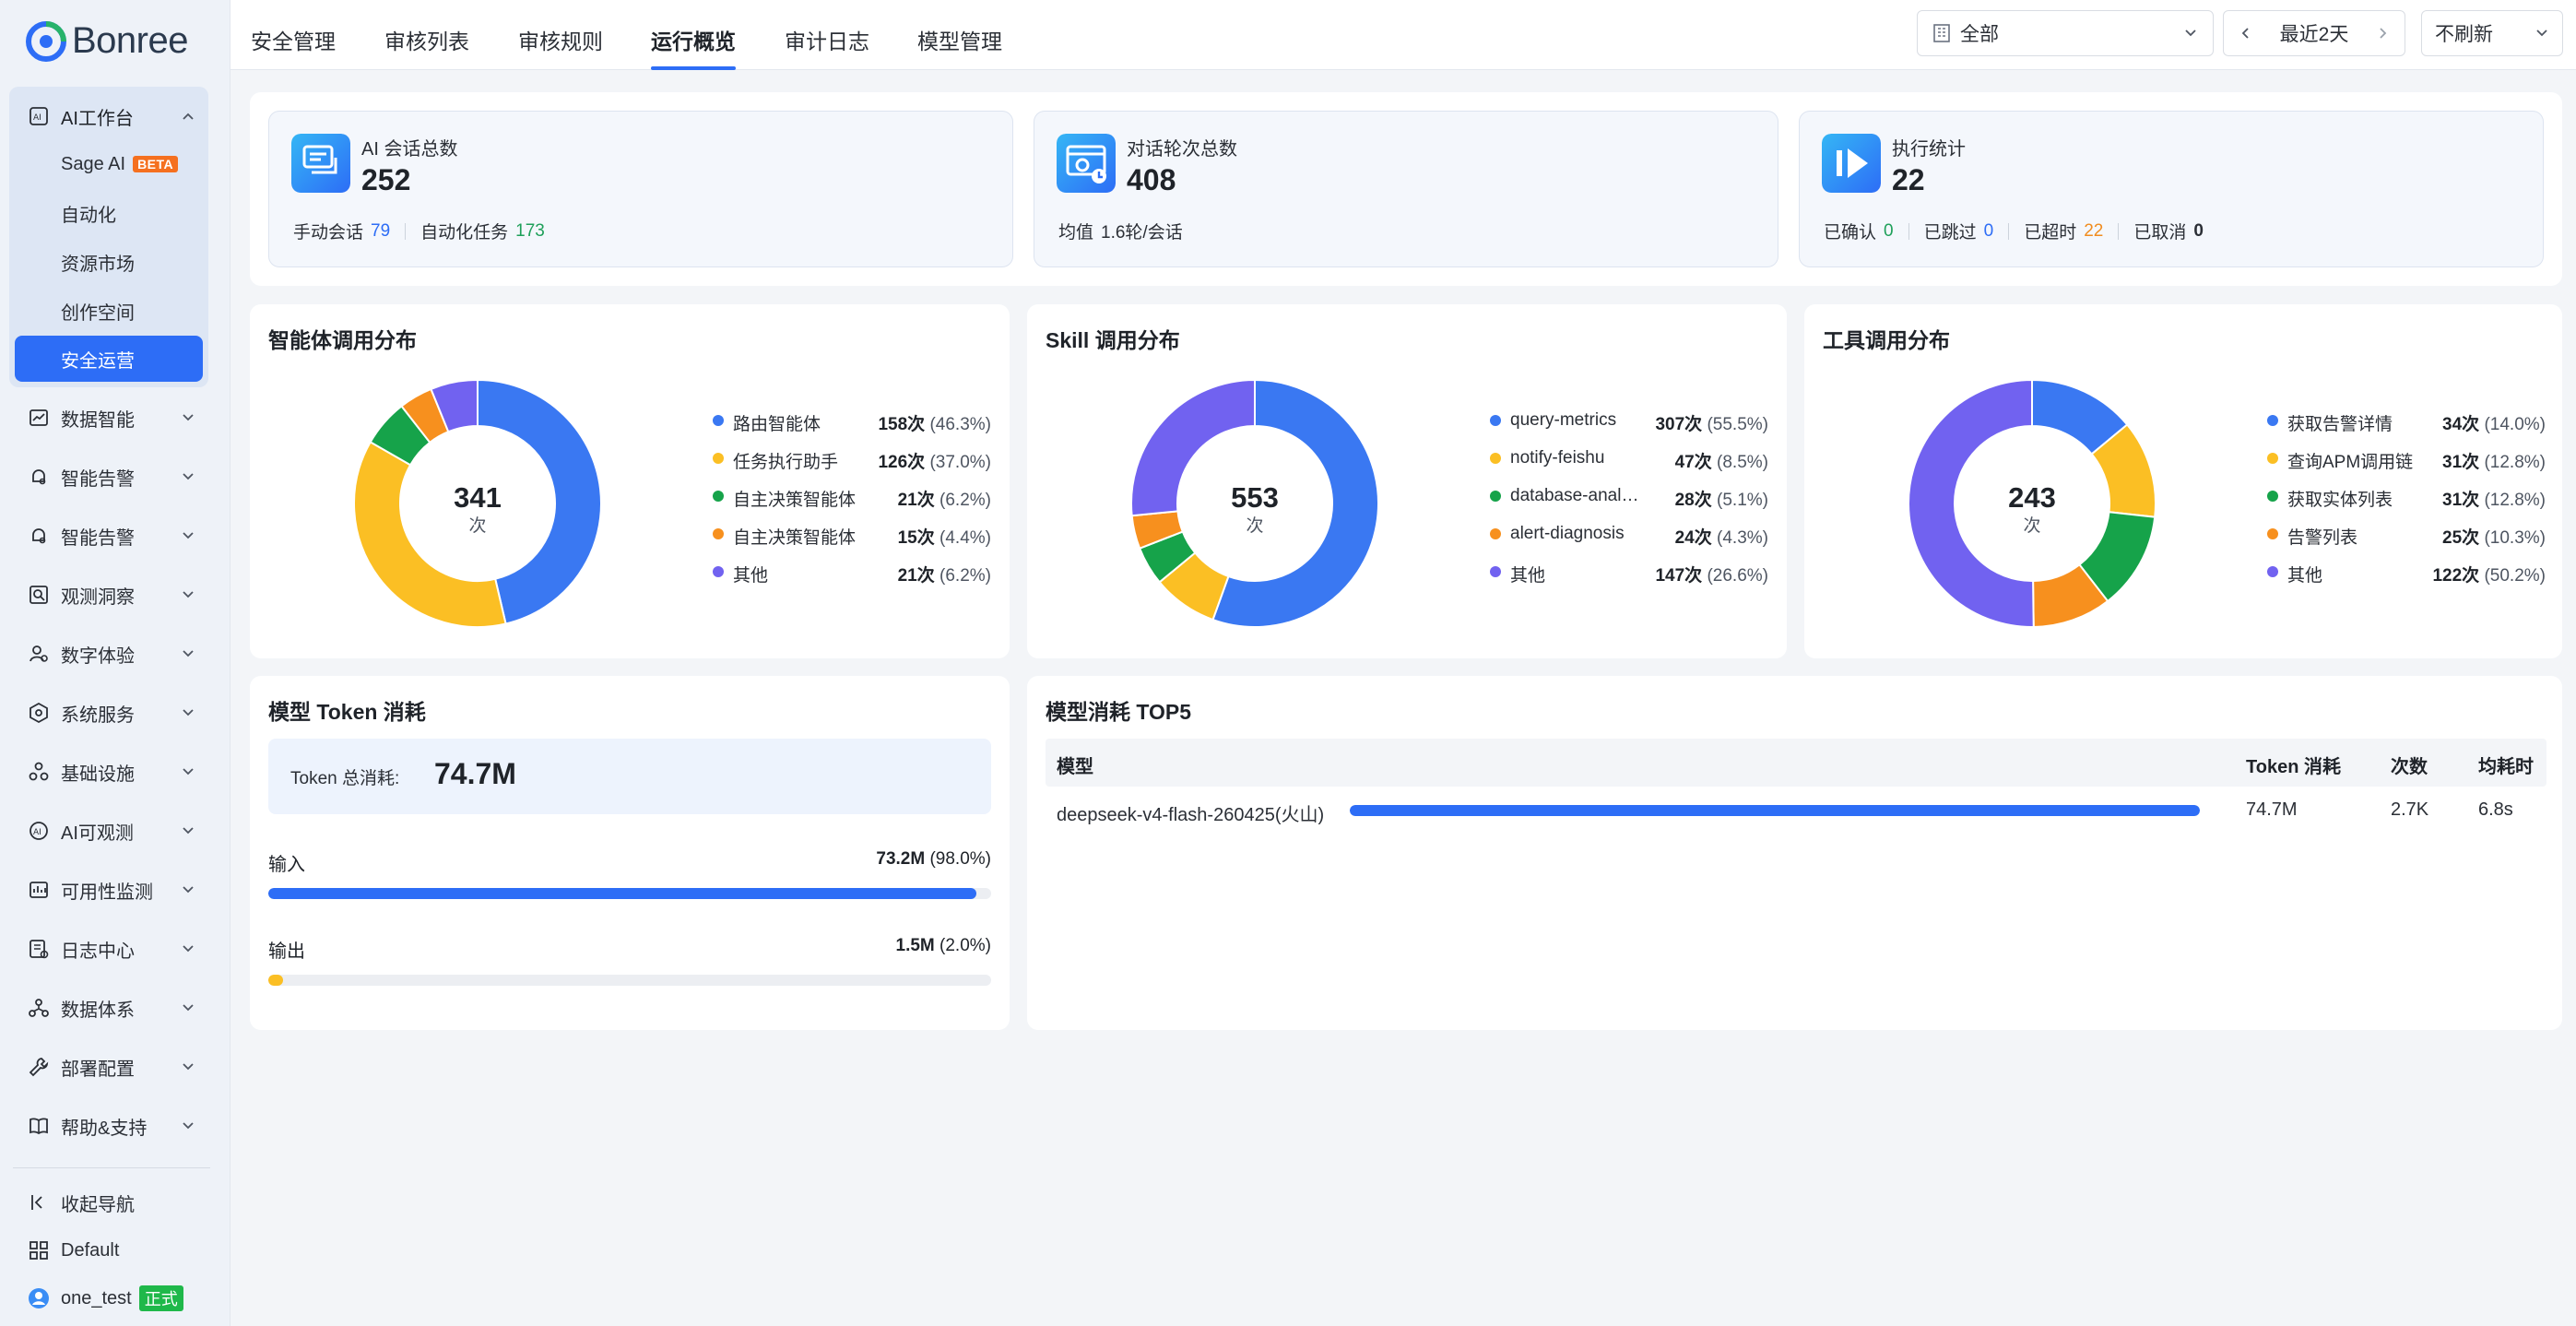 The image size is (2576, 1326). Describe the element at coordinates (902, 424) in the screenshot. I see `legend-count: 158次` at that location.